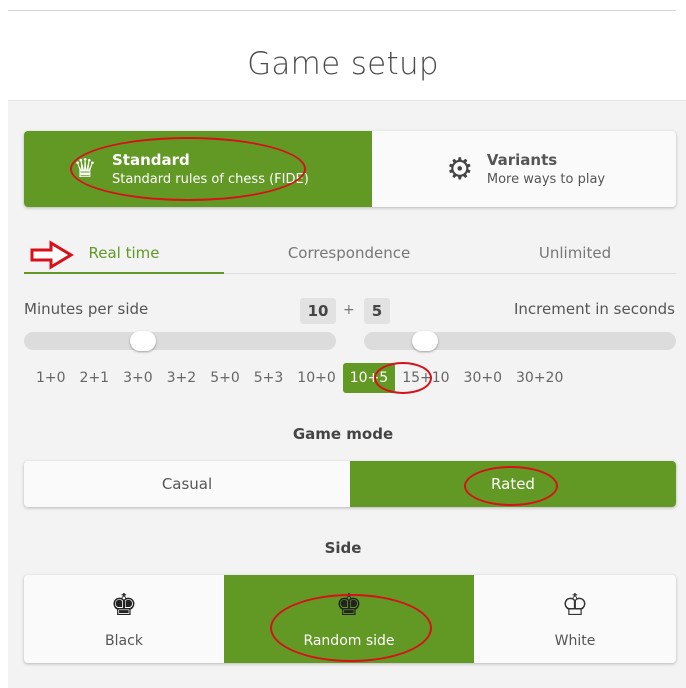  Describe the element at coordinates (48, 378) in the screenshot. I see `preset-1-0: 1+0` at that location.